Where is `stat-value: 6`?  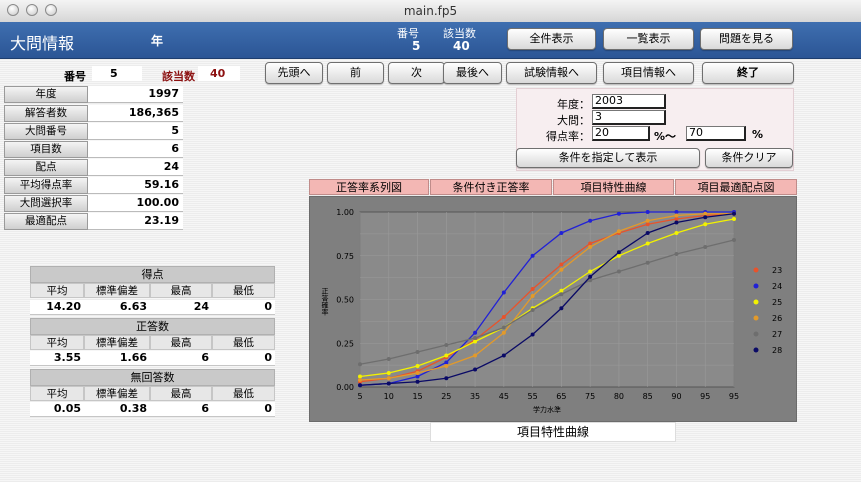
stat-value: 6 is located at coordinates (181, 358).